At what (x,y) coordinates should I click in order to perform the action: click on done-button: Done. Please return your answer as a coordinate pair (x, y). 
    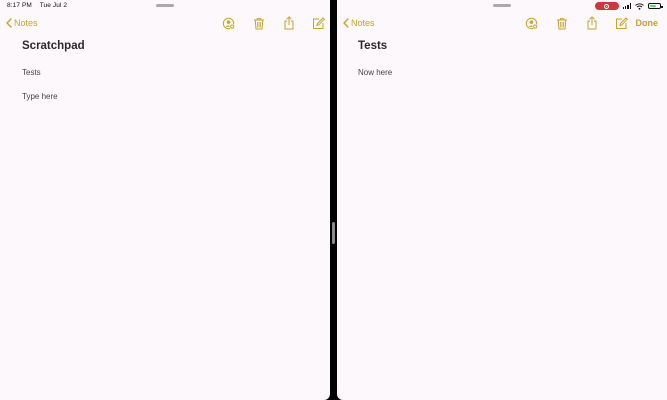
    Looking at the image, I should click on (647, 23).